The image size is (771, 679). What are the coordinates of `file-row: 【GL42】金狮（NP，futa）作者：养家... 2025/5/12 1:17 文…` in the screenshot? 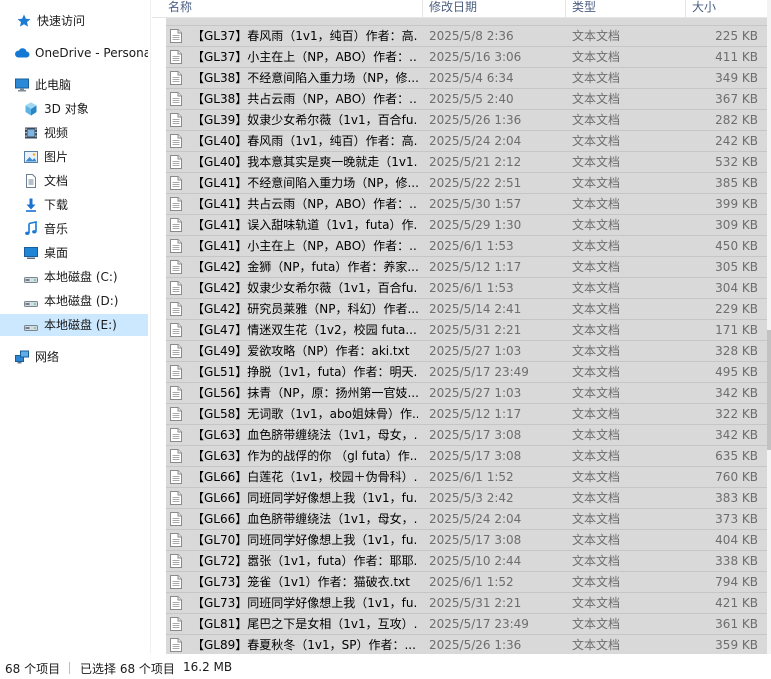 It's located at (466, 267).